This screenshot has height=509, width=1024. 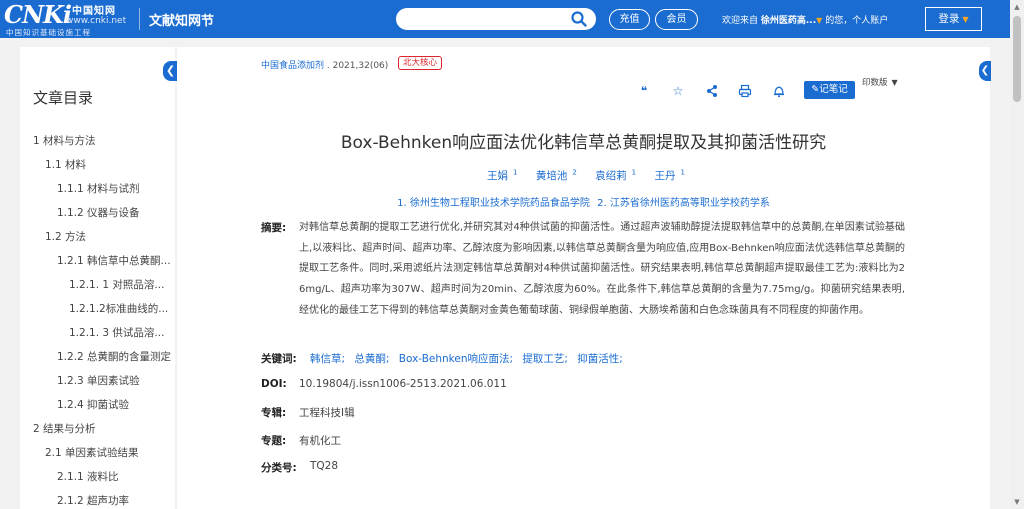 What do you see at coordinates (182, 21) in the screenshot?
I see `section-name: 文献知网节` at bounding box center [182, 21].